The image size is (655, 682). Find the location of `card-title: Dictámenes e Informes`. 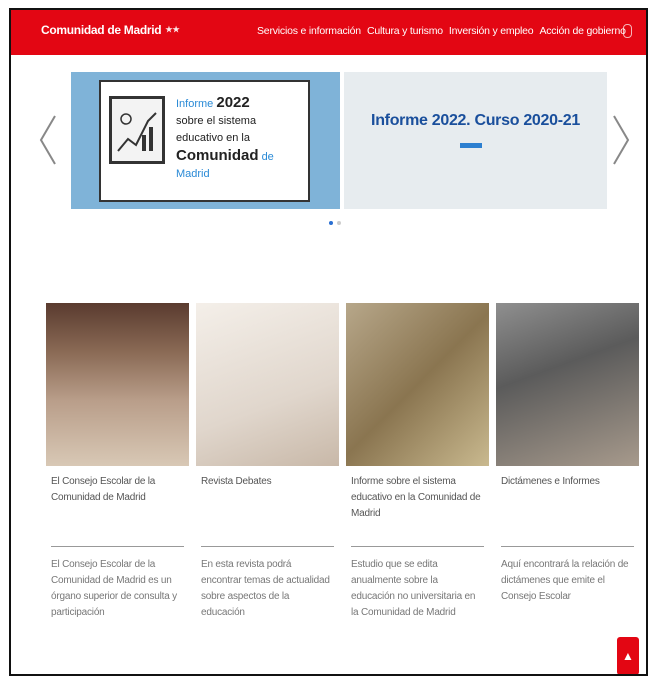

card-title: Dictámenes e Informes is located at coordinates (567, 506).